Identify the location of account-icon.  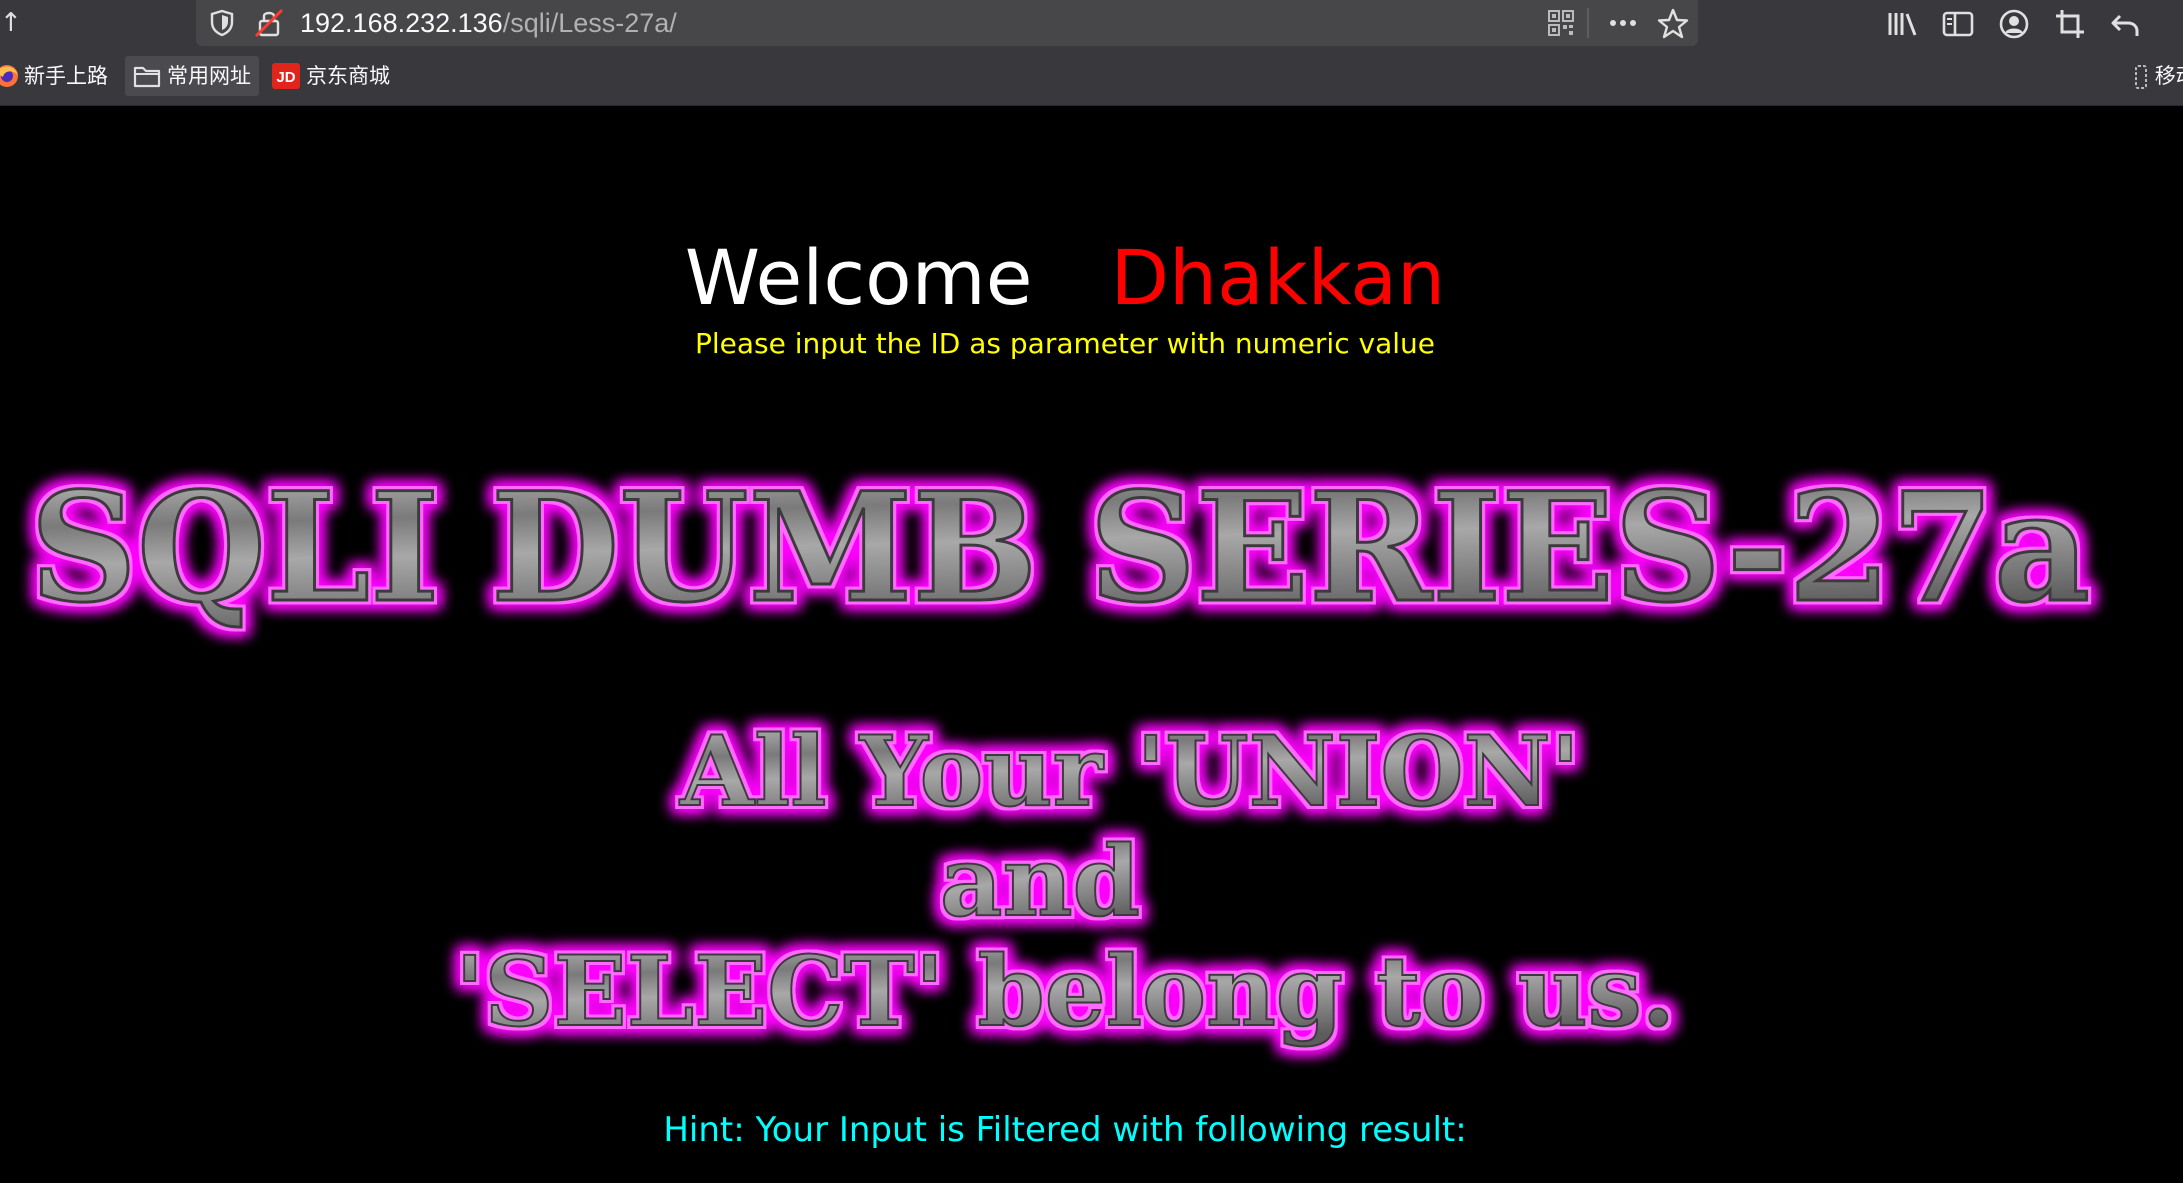
(2014, 24).